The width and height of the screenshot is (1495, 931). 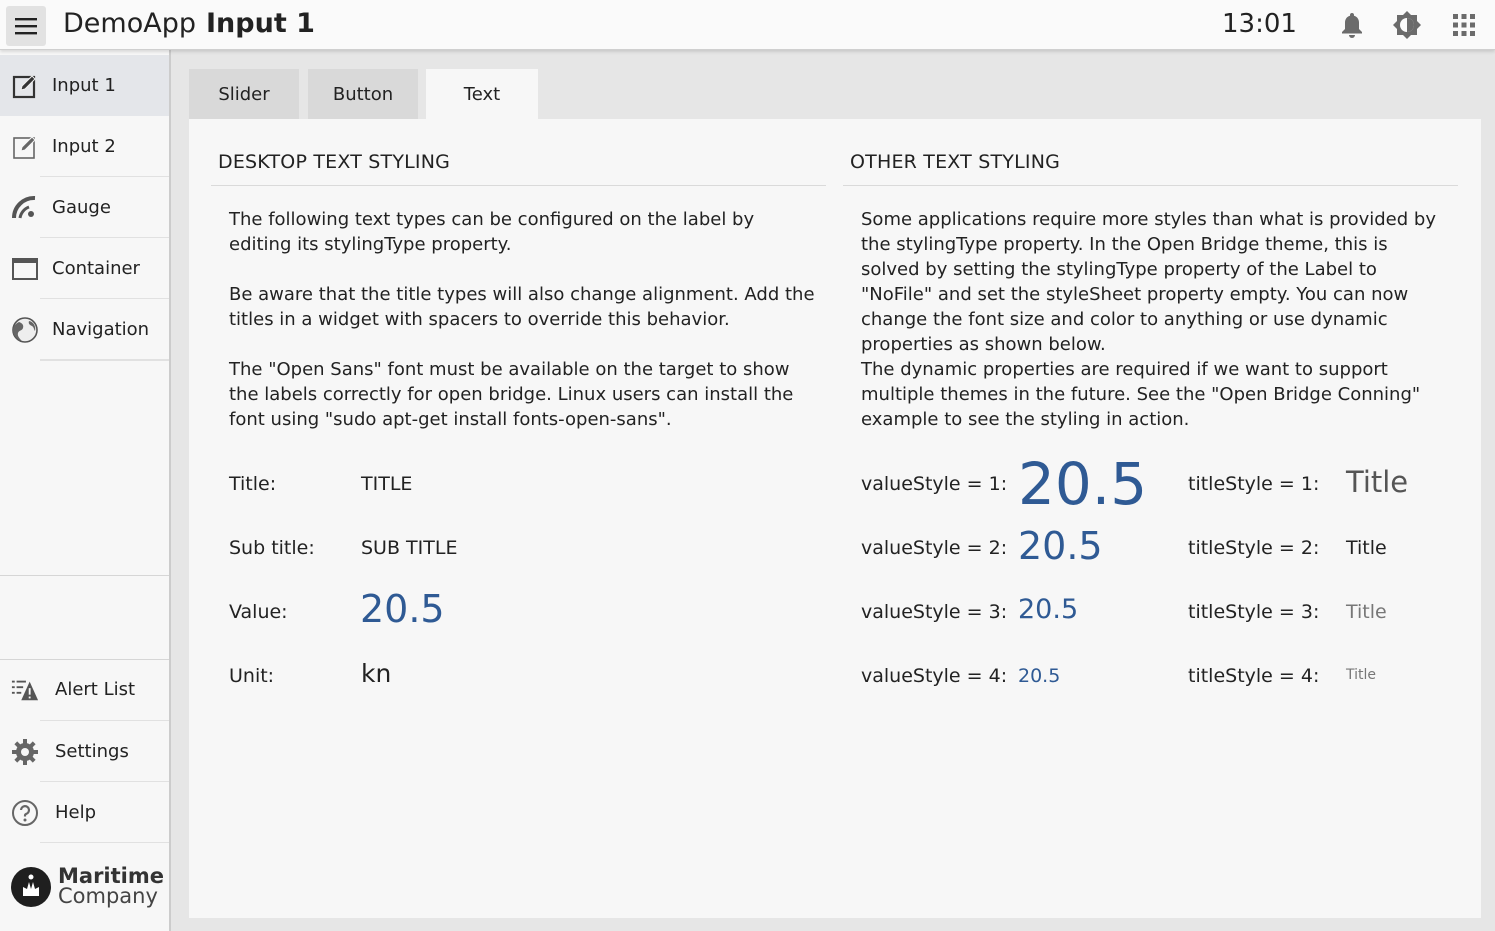 I want to click on value-display: 20.5, so click(x=402, y=609).